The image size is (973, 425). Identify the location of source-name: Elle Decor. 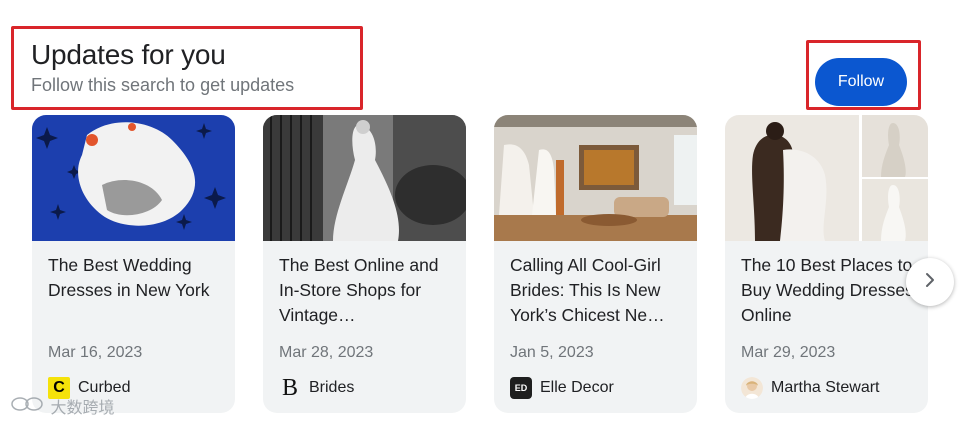
(577, 387).